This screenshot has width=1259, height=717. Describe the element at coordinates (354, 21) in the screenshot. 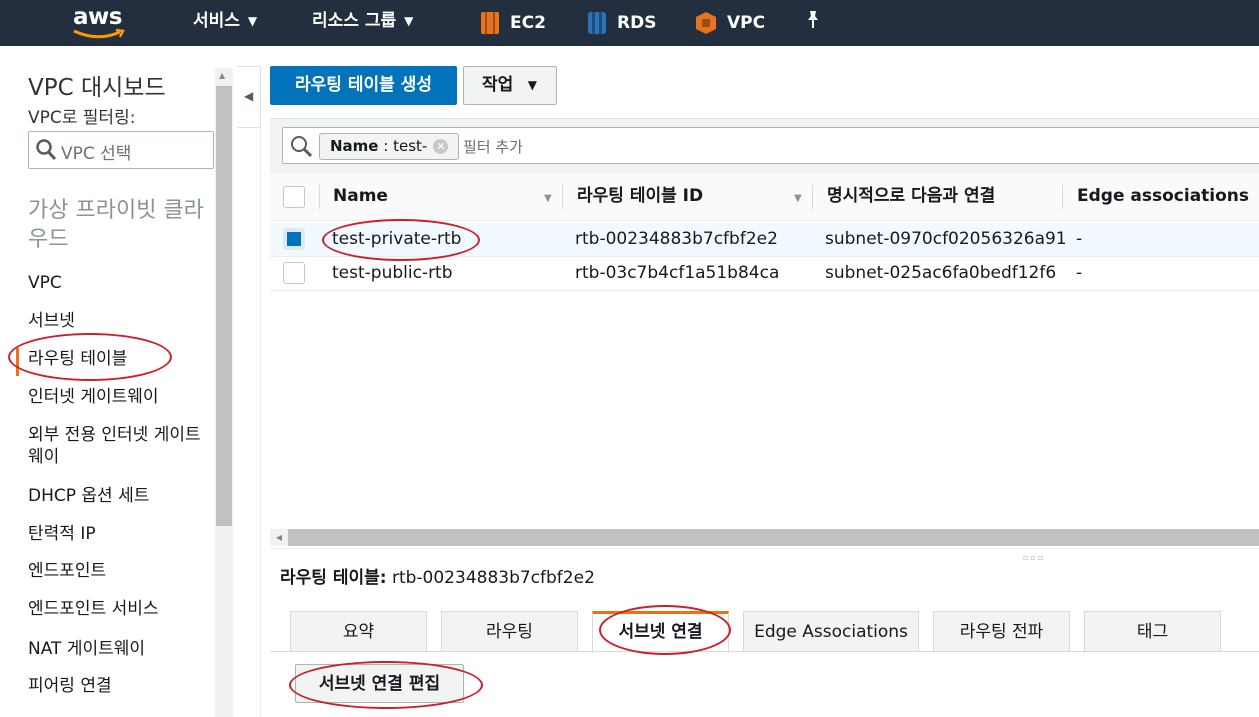

I see `resource-groups-label: 리소스 그룹` at that location.